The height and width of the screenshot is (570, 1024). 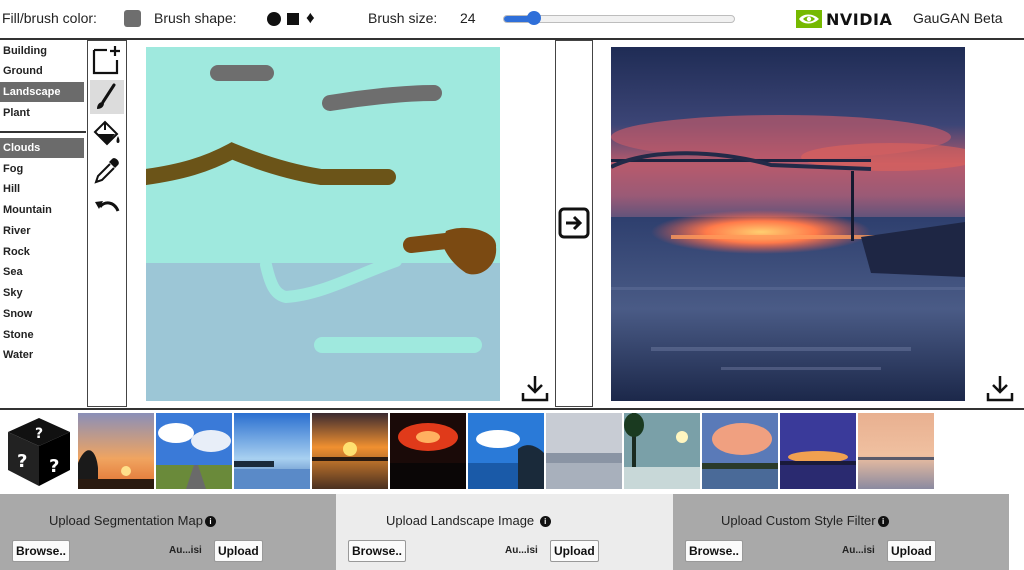 I want to click on style-thumbnail-grey-beach, so click(x=584, y=451).